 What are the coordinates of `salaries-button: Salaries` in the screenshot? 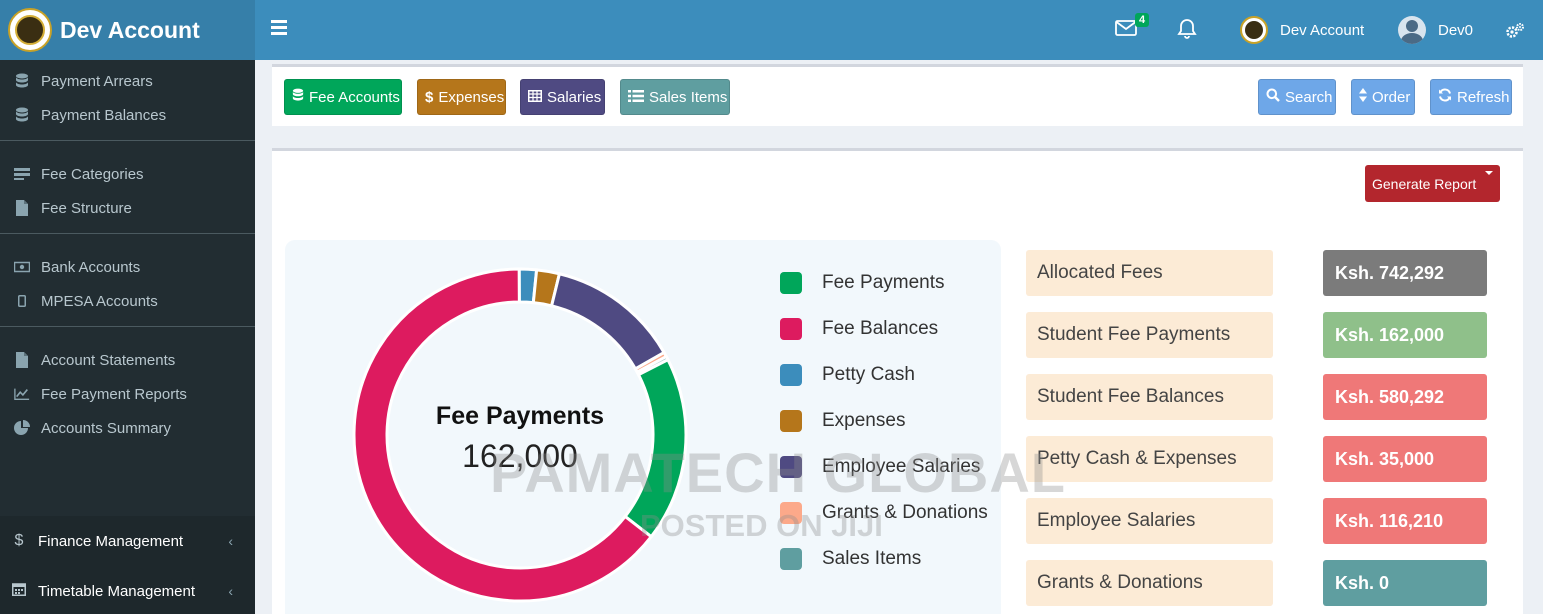 It's located at (562, 97).